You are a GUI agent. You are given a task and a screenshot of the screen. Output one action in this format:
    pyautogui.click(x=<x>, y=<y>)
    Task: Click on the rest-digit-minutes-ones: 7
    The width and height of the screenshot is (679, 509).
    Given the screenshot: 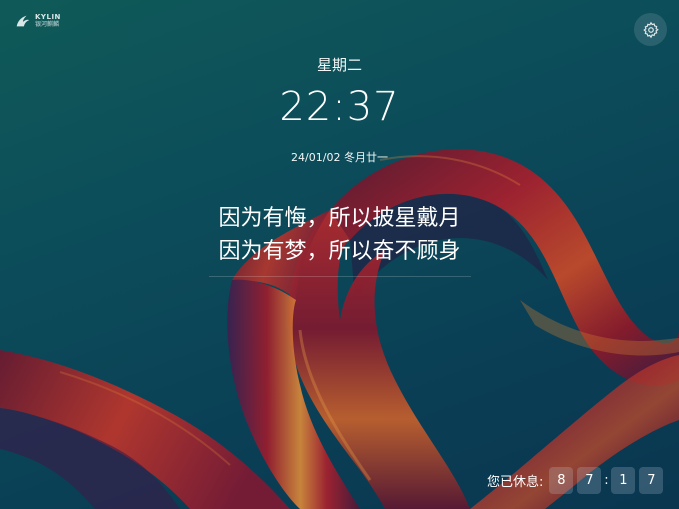 What is the action you would take?
    pyautogui.click(x=651, y=480)
    